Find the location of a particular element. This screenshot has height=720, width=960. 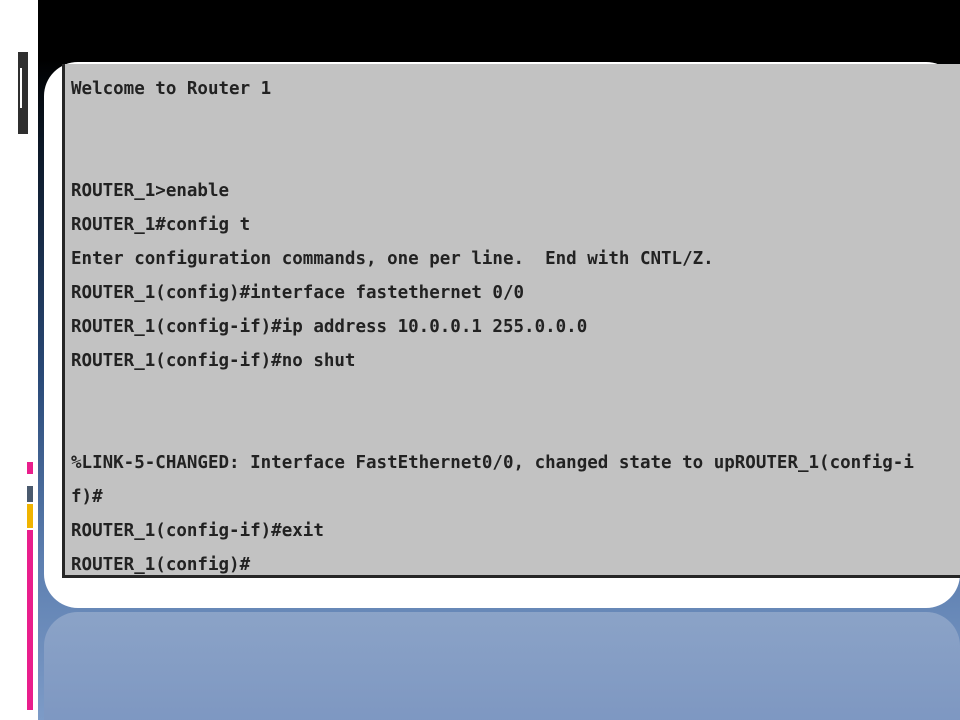

reflection-line: ROUTER_1(config)# is located at coordinates (511, 613).